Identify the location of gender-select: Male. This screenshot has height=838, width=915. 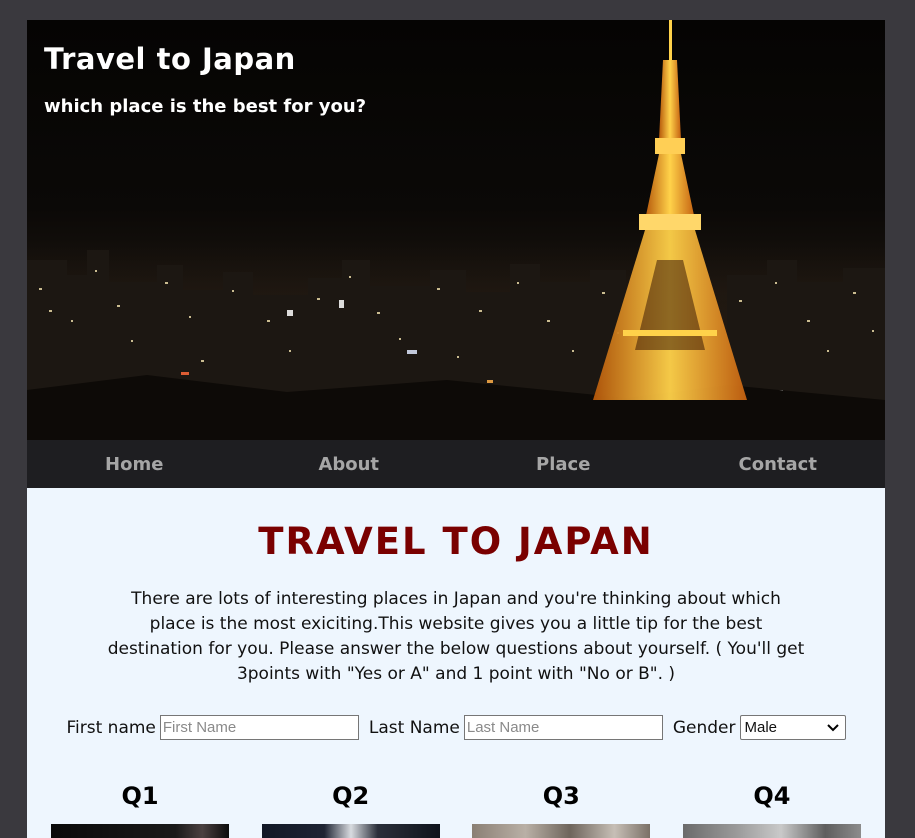
(792, 727).